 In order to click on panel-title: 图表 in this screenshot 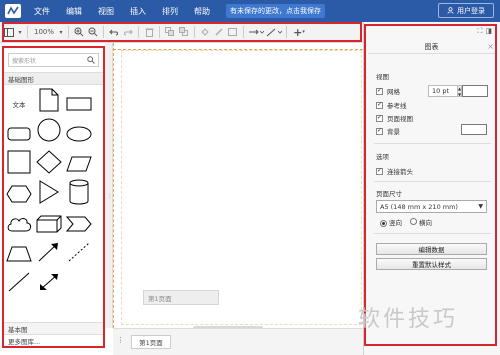, I will do `click(431, 46)`.